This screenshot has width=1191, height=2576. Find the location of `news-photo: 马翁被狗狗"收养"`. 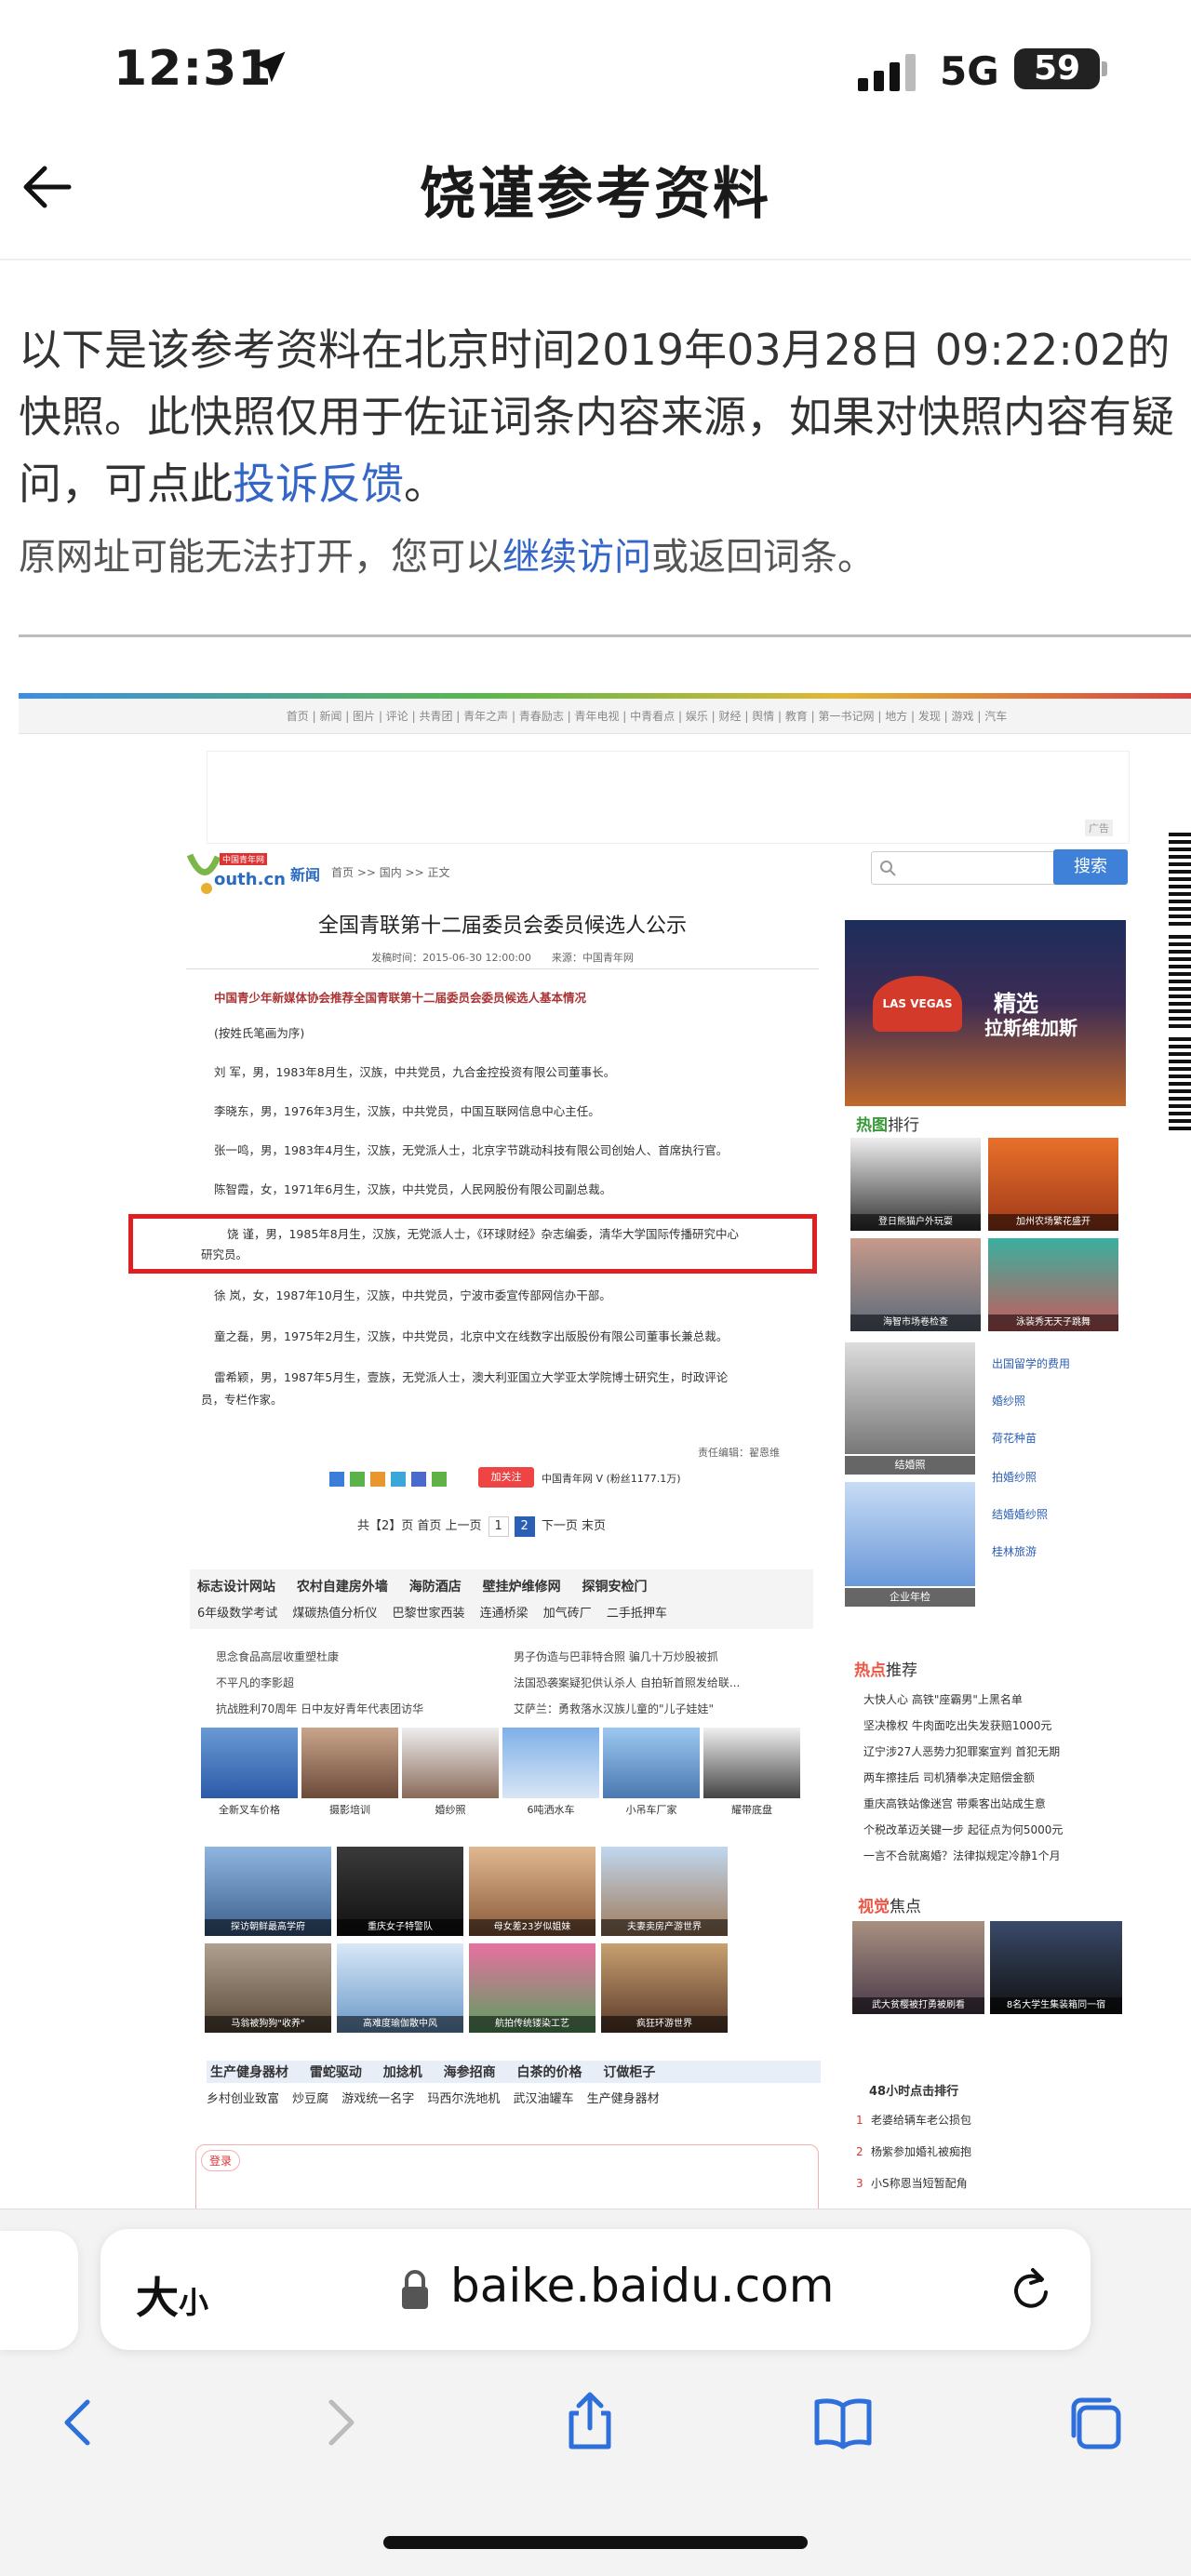

news-photo: 马翁被狗狗"收养" is located at coordinates (268, 1988).